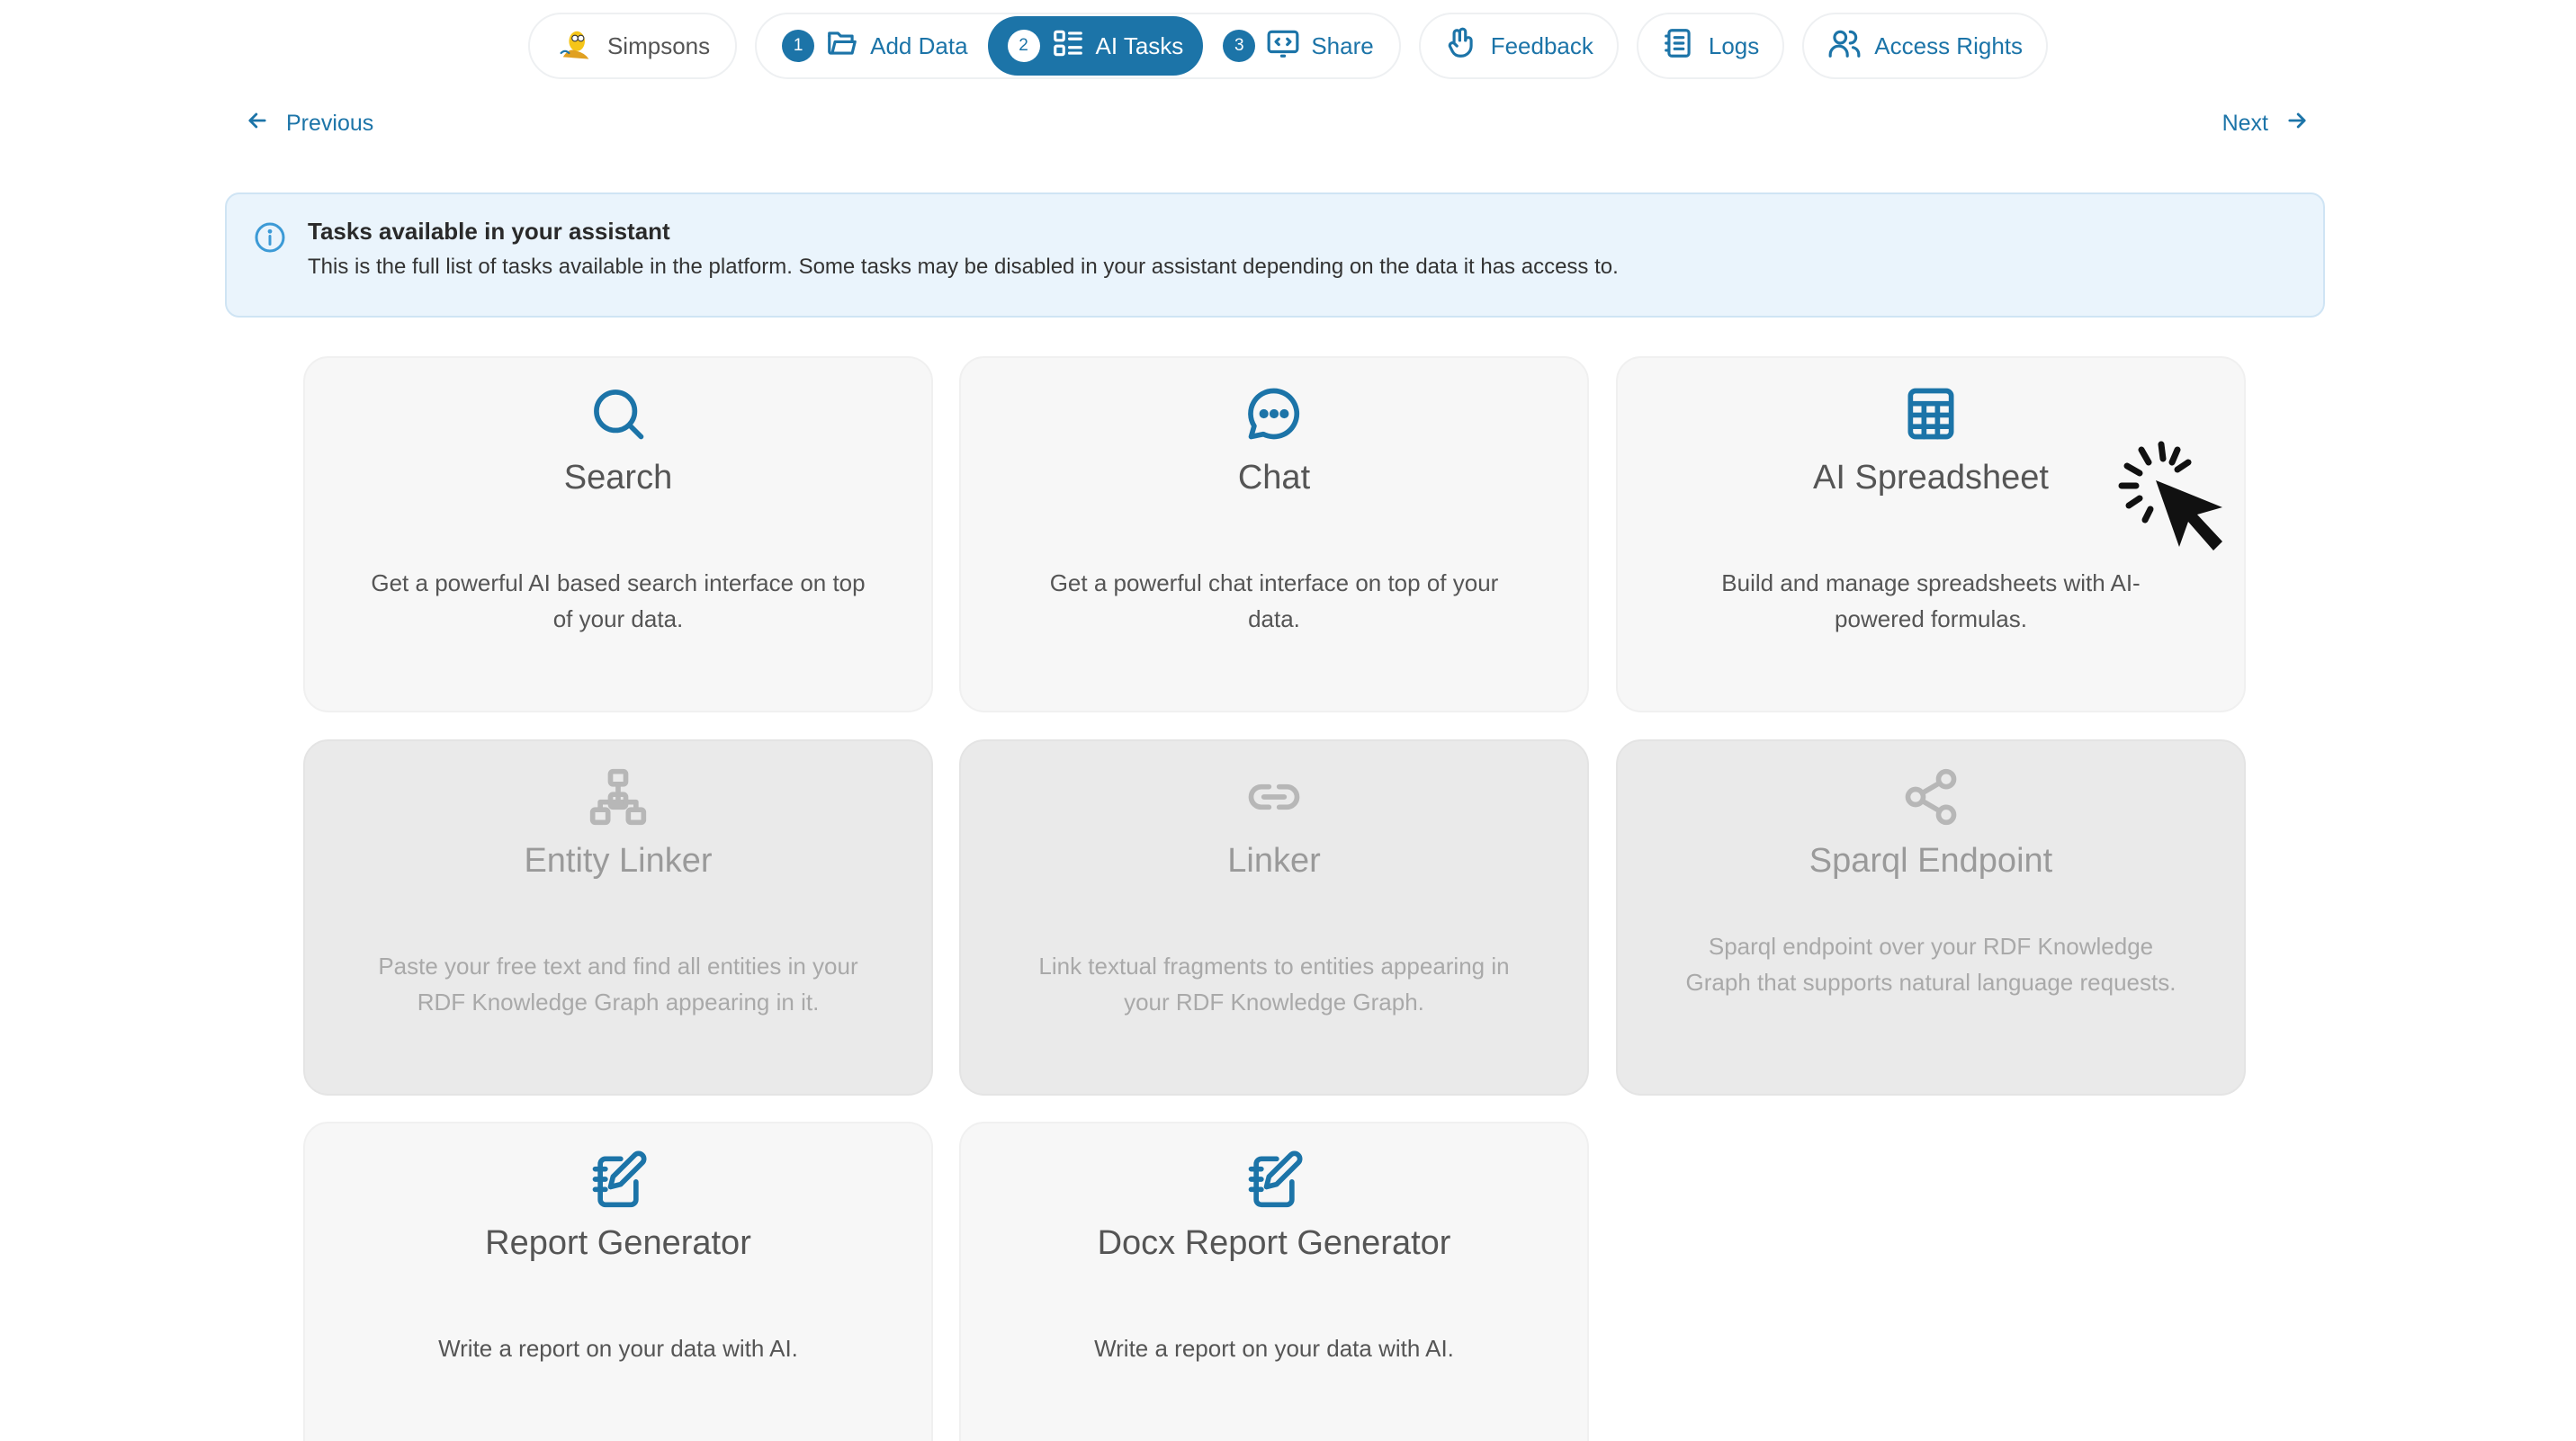 The image size is (2576, 1441). Describe the element at coordinates (618, 478) in the screenshot. I see `card-title: Search` at that location.